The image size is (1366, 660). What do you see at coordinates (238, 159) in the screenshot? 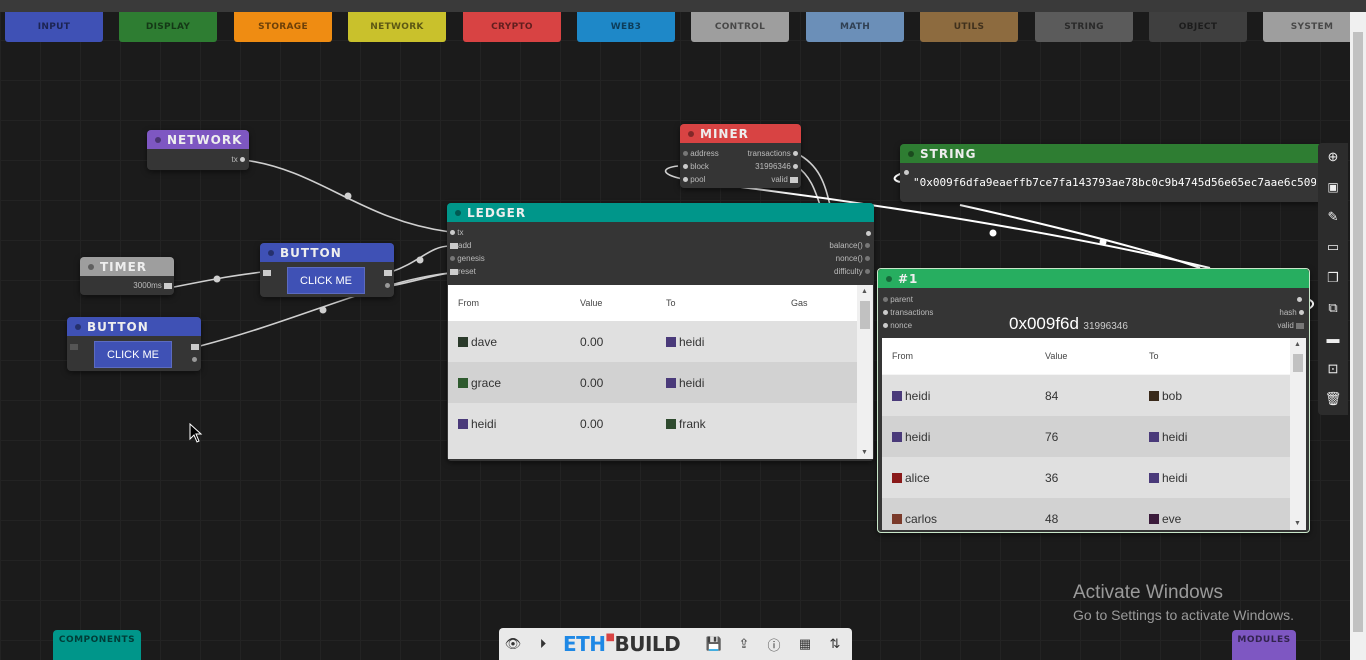
I see `network-output-tx: tx` at bounding box center [238, 159].